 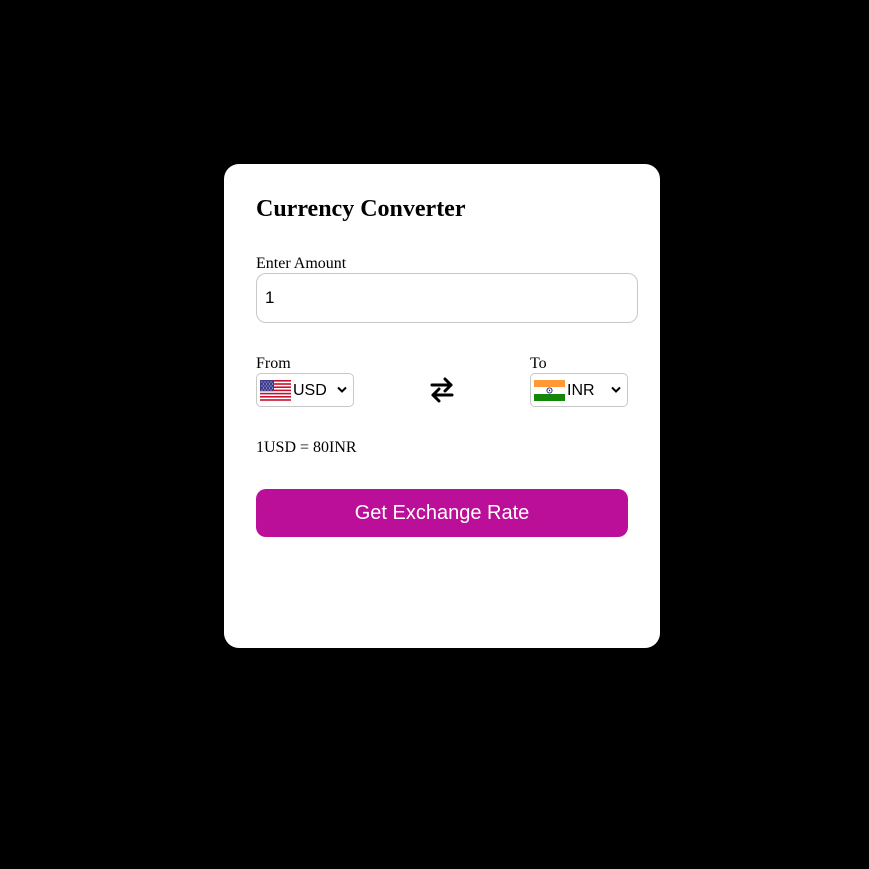 What do you see at coordinates (301, 263) in the screenshot?
I see `amount-label: Enter Amount` at bounding box center [301, 263].